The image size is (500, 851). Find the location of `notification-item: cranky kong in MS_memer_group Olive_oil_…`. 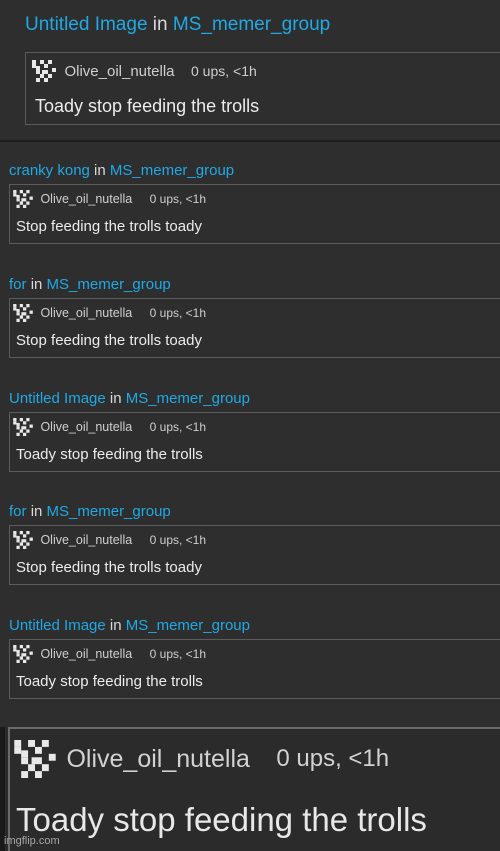

notification-item: cranky kong in MS_memer_group Olive_oil_… is located at coordinates (250, 219).